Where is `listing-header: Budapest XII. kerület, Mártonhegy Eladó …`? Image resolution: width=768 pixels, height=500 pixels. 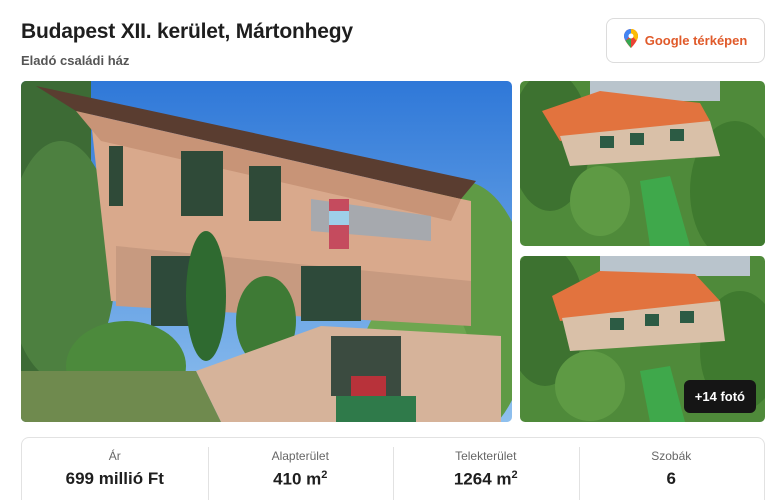
listing-header: Budapest XII. kerület, Mártonhegy Eladó … is located at coordinates (187, 44).